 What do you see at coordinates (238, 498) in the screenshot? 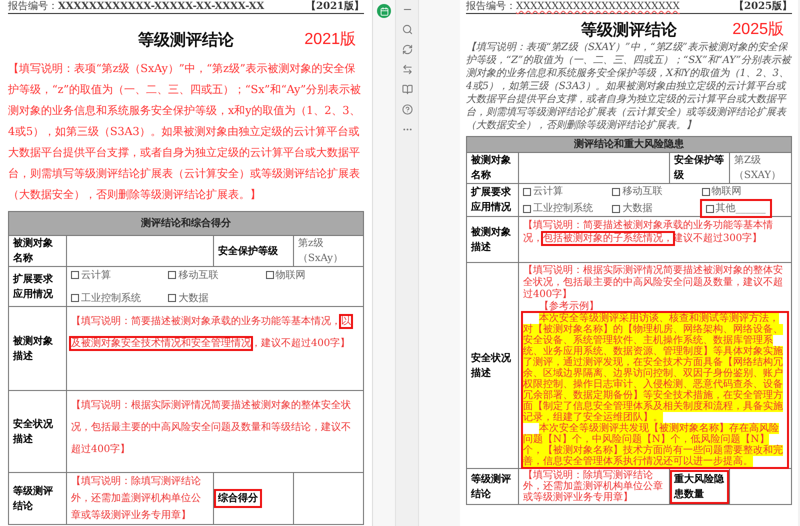
I see `score-label: 综合得分` at bounding box center [238, 498].